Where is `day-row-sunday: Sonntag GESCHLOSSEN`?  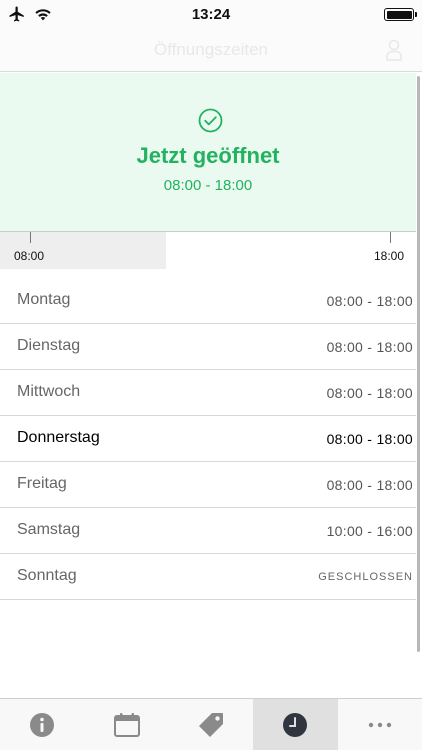
day-row-sunday: Sonntag GESCHLOSSEN is located at coordinates (208, 577).